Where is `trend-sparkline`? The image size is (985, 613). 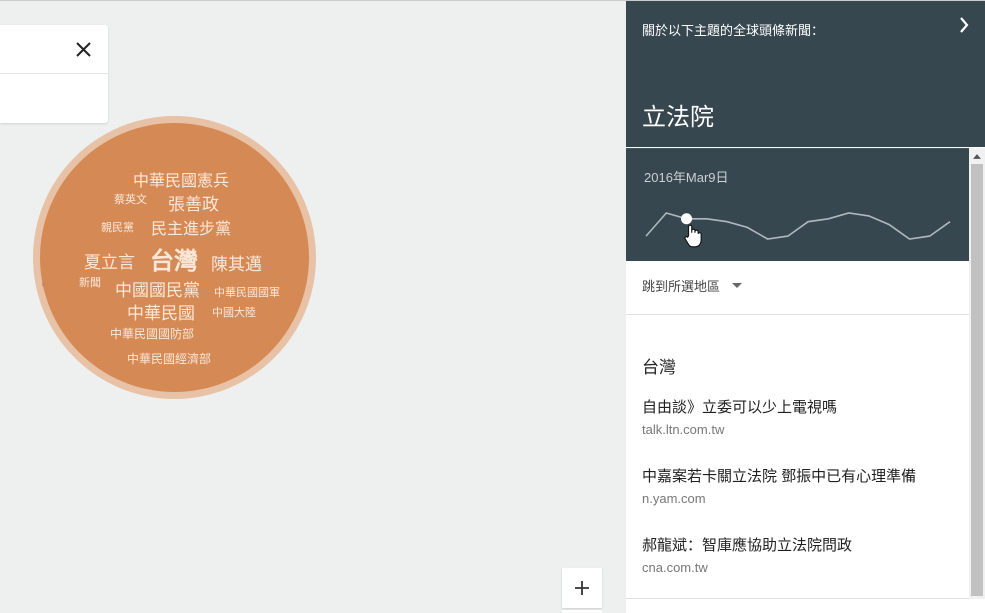
trend-sparkline is located at coordinates (797, 205).